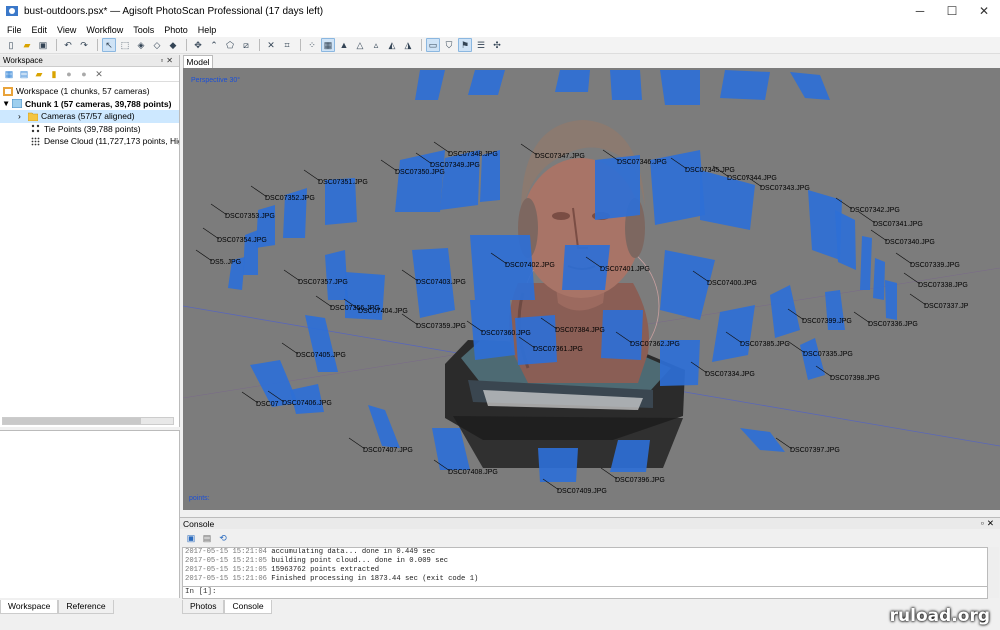 The height and width of the screenshot is (630, 1000). I want to click on disable-icon: ●, so click(84, 74).